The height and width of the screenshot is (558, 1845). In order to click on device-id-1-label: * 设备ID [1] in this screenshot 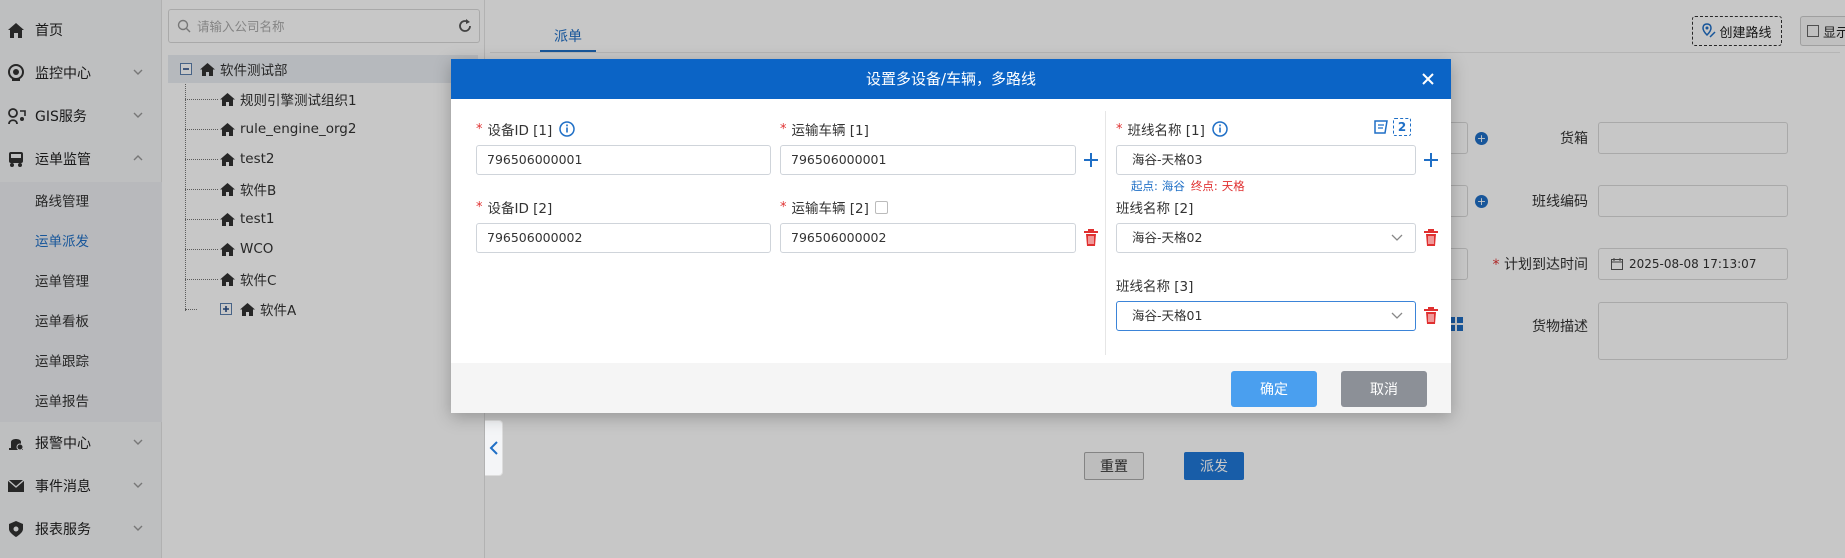, I will do `click(526, 129)`.